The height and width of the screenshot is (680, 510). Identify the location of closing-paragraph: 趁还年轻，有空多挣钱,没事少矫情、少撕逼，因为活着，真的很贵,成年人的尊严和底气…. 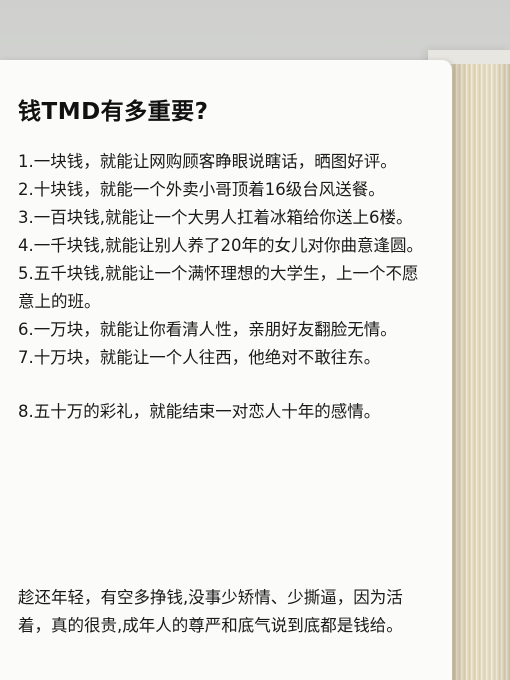
(210, 611).